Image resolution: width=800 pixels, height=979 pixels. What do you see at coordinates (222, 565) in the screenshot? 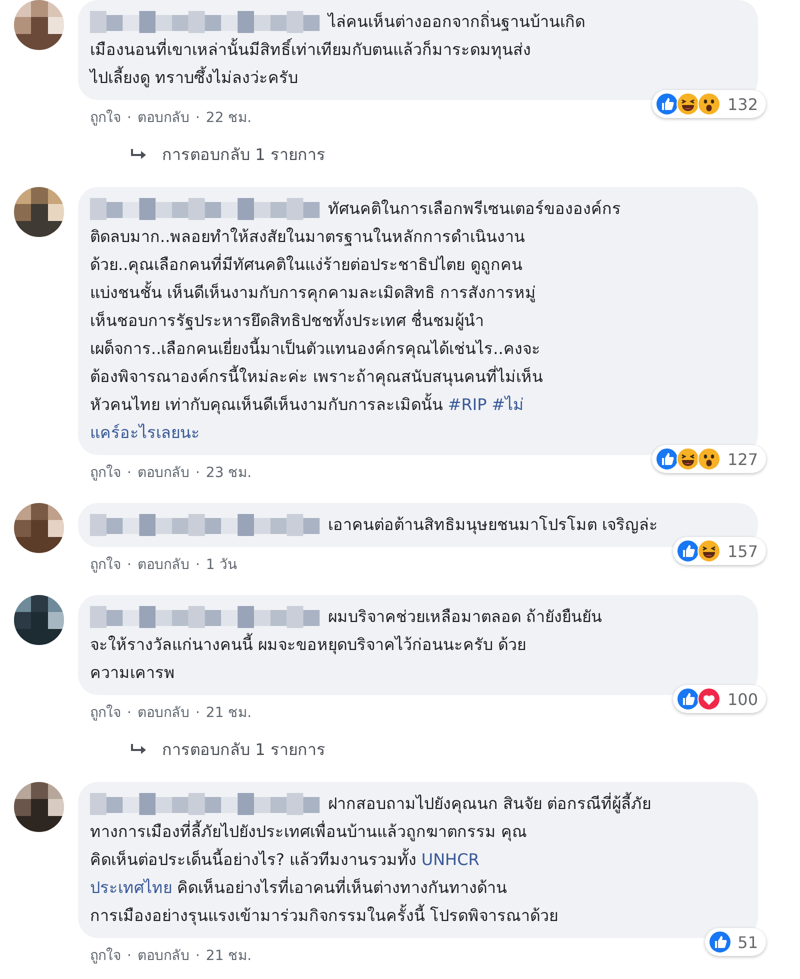
I see `comment-time: 1 วัน` at bounding box center [222, 565].